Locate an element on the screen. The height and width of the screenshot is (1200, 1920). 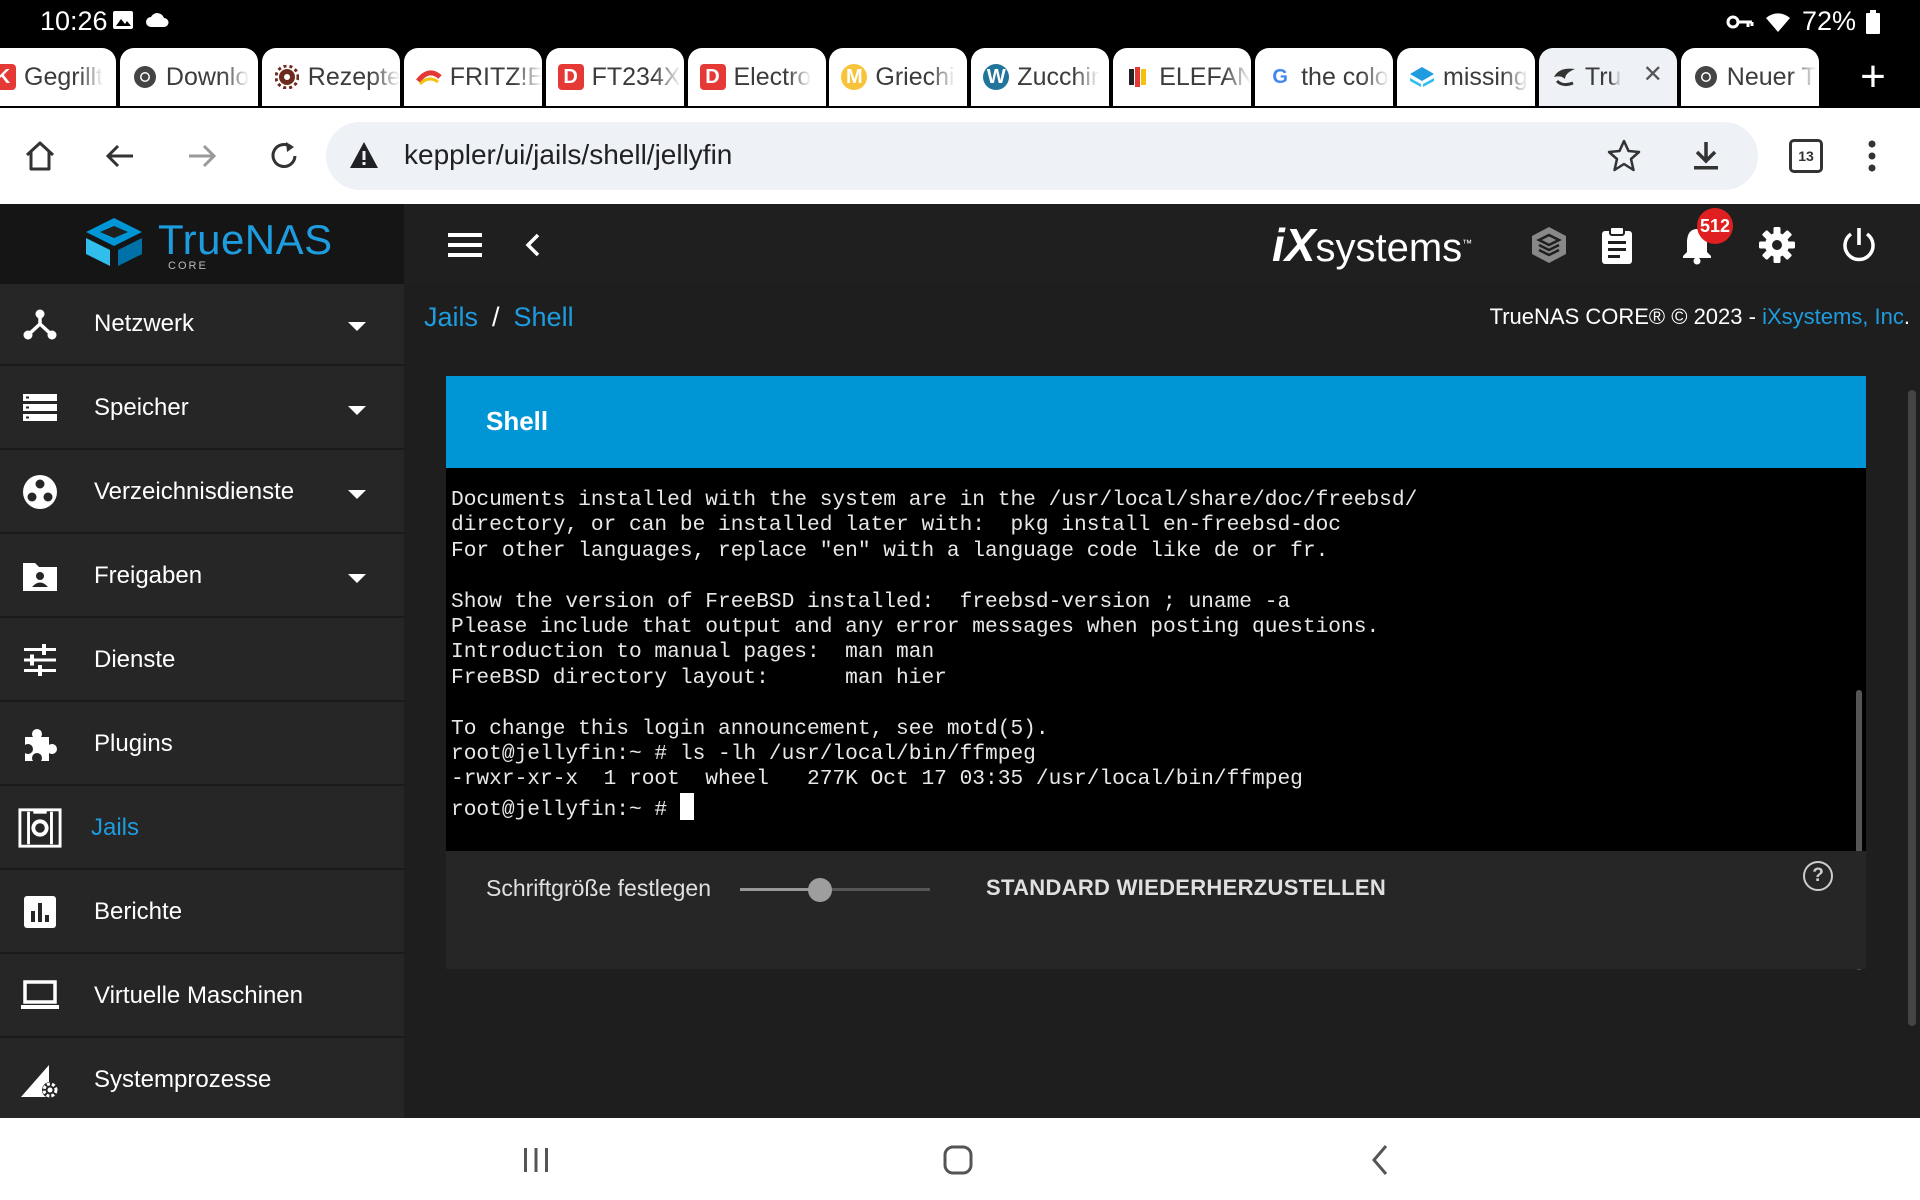
truenas-logo-subtext: CORE is located at coordinates (188, 266).